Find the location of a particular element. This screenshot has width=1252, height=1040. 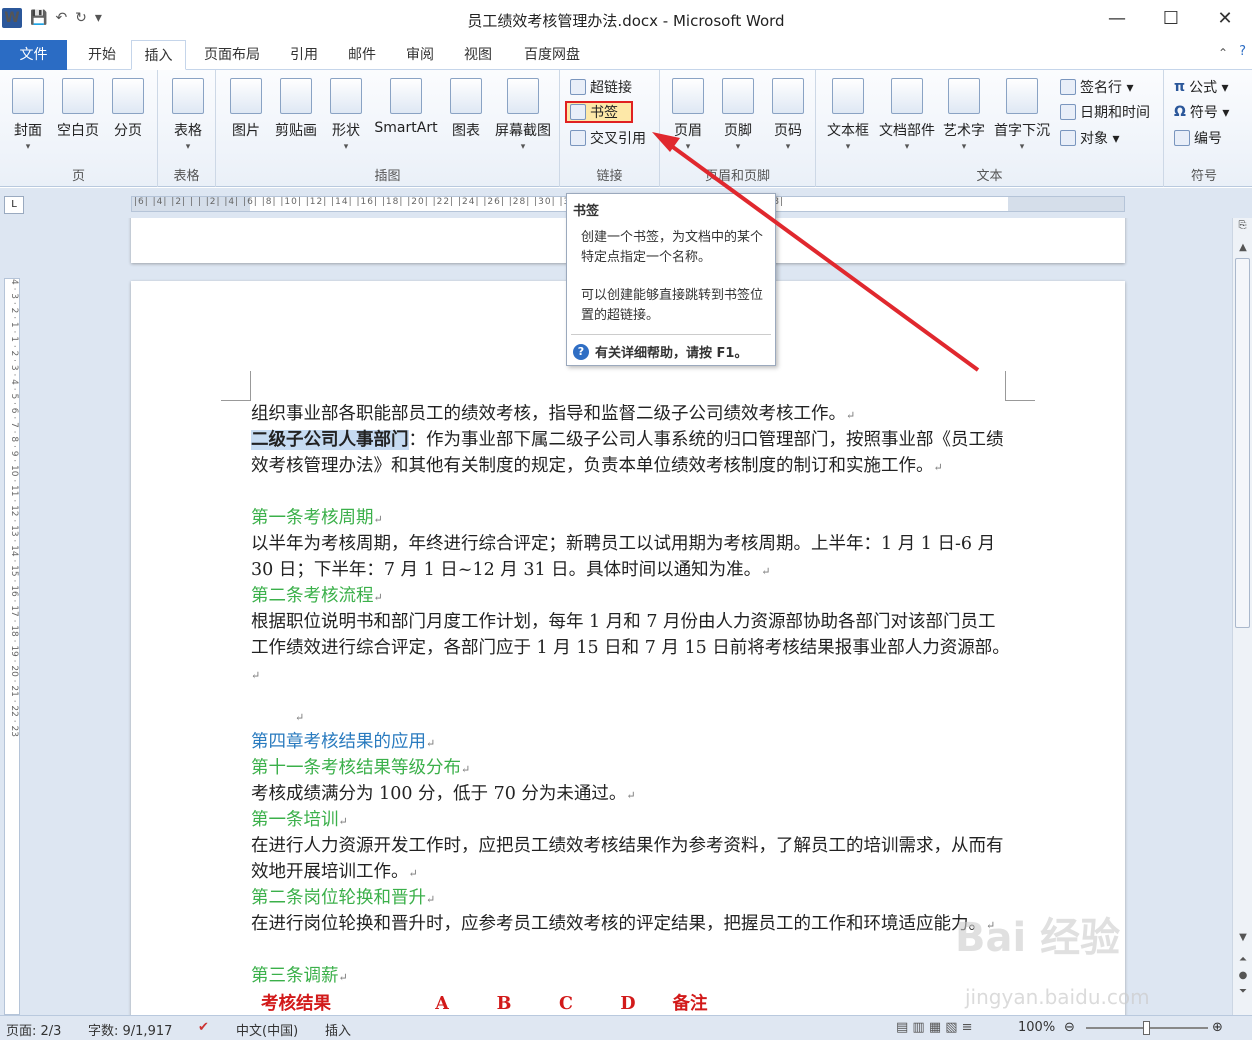

heading-salary-adjustment: 第三条调薪↵ is located at coordinates (631, 977).